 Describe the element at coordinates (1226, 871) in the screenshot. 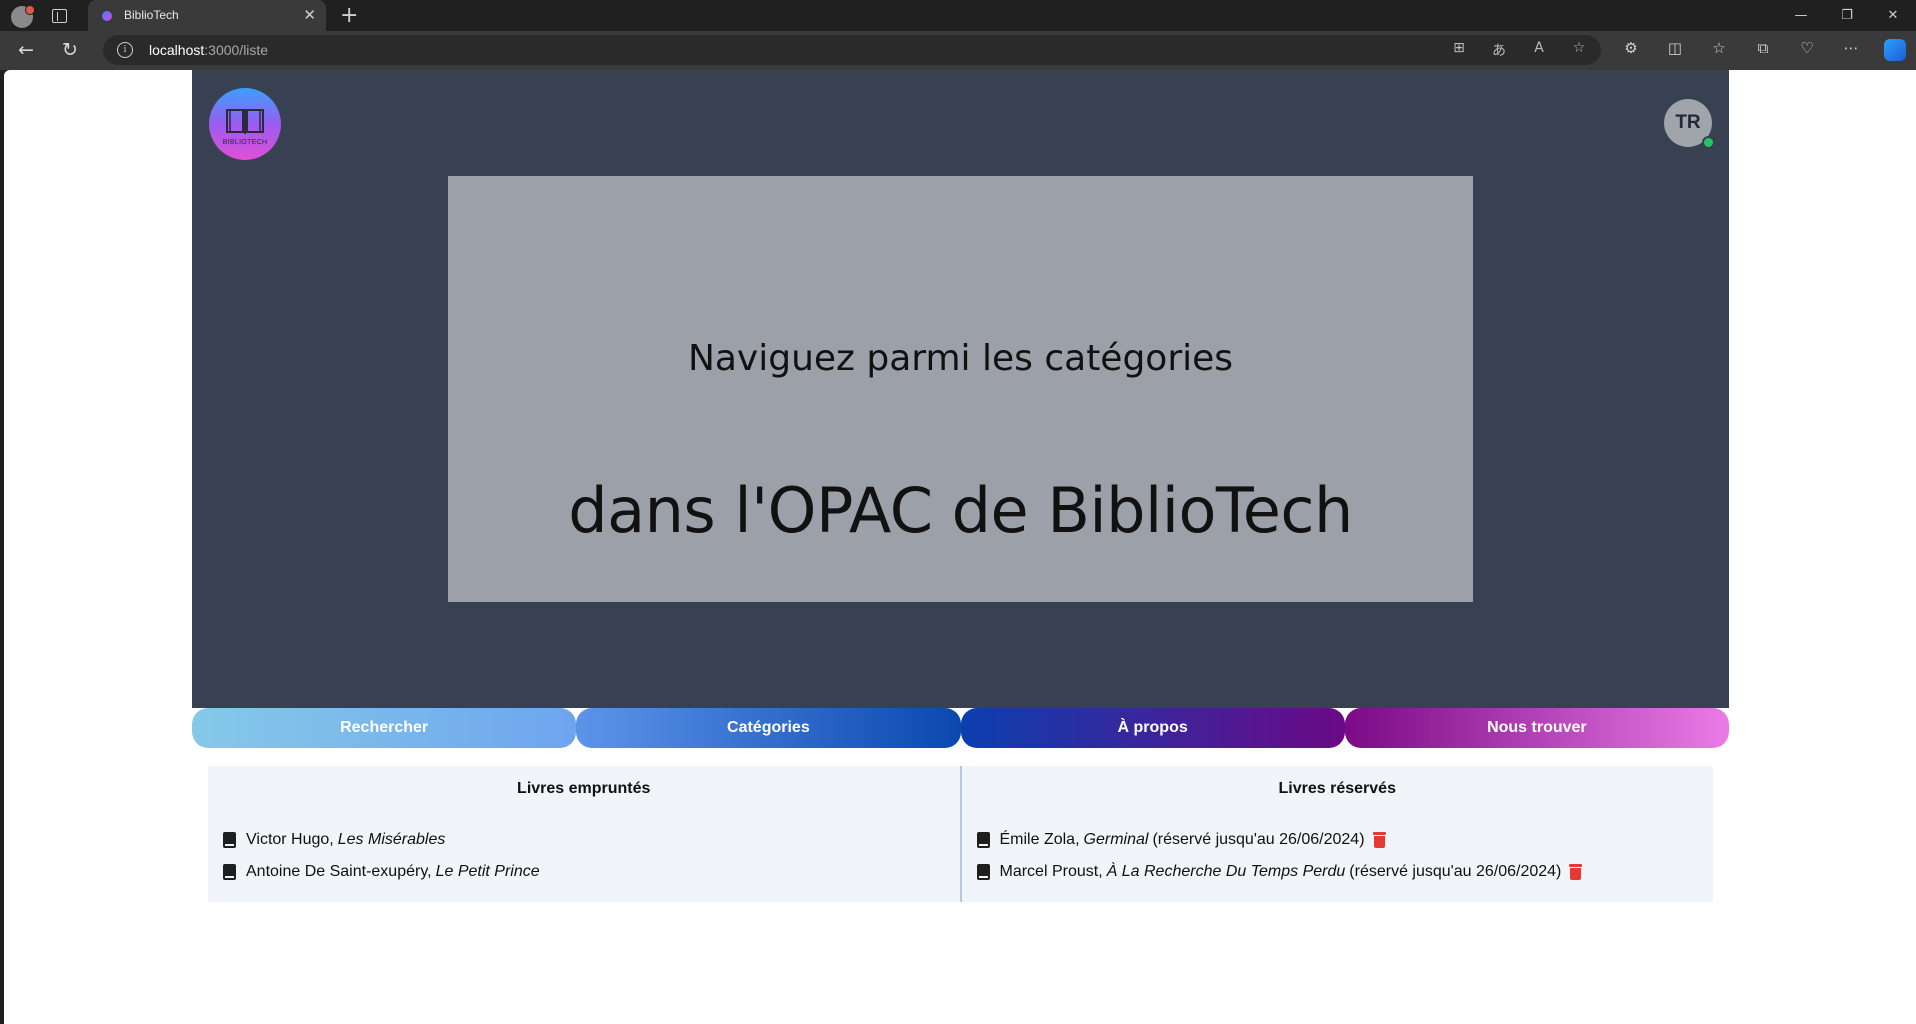

I see `book-title: À La Recherche Du Temps Perdu` at that location.